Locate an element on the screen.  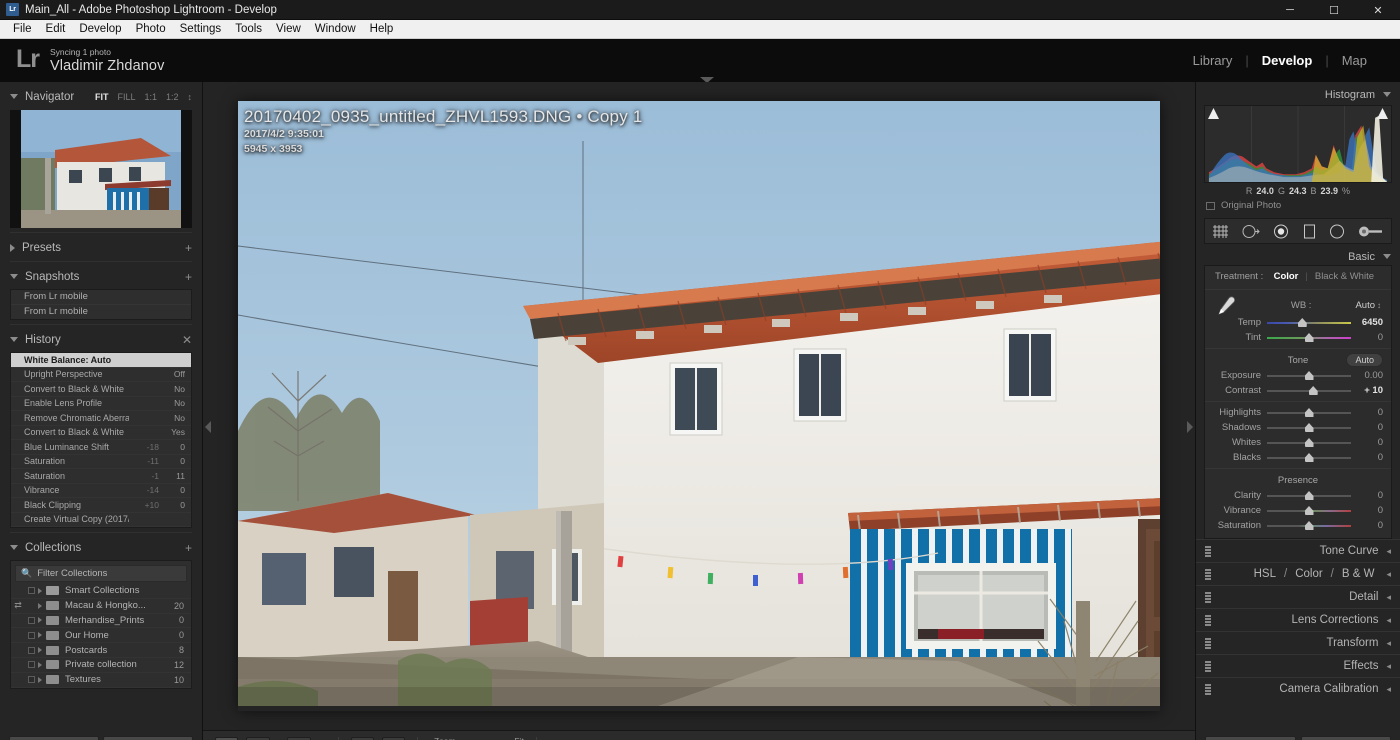
collection-item: Our Home 0 is located at coordinates (101, 636).